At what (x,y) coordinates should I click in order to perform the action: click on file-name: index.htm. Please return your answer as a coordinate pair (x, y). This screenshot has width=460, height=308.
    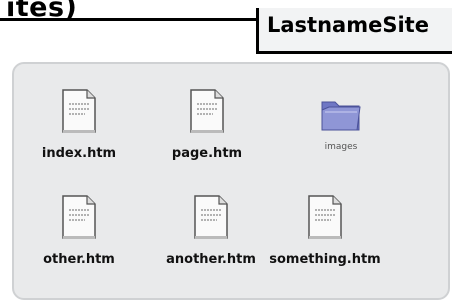
    Looking at the image, I should click on (79, 153).